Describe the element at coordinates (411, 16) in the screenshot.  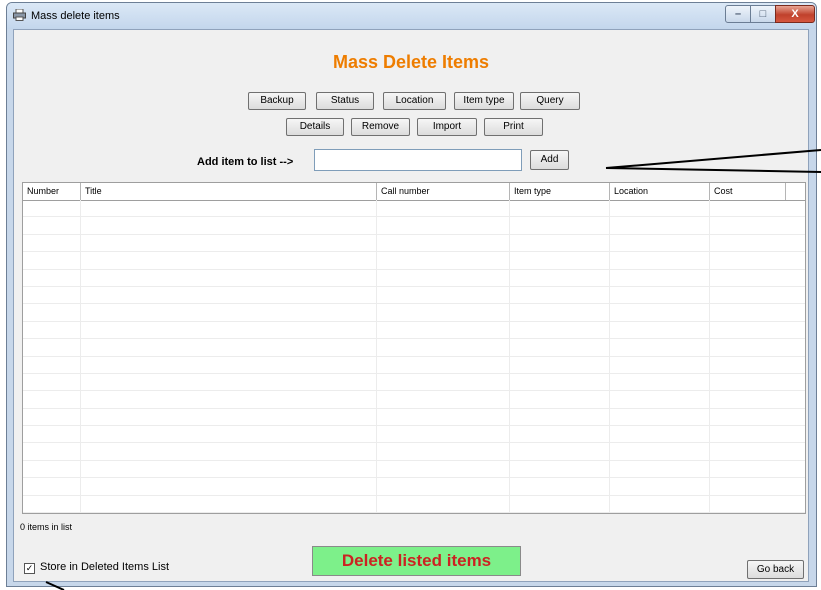
I see `title-bar: Mass delete items – □ X` at that location.